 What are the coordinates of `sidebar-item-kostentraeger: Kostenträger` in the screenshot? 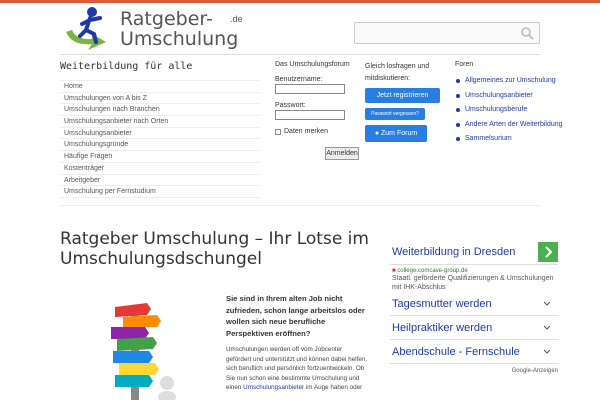 It's located at (160, 169).